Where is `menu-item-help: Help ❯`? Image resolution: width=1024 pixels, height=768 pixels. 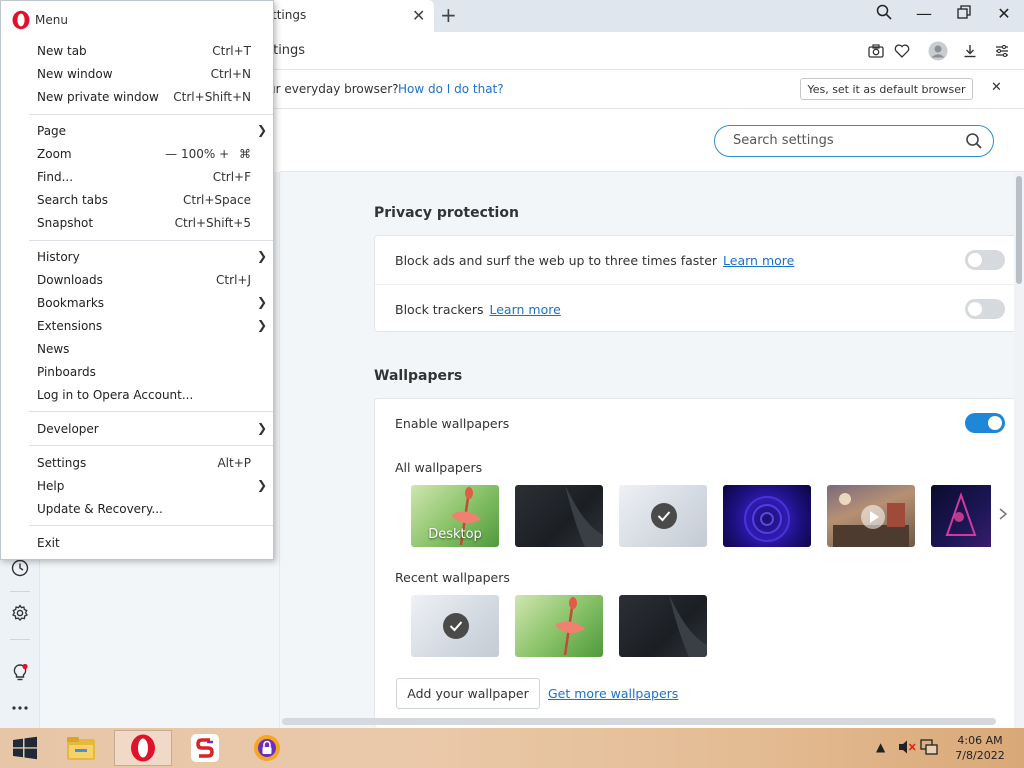 menu-item-help: Help ❯ is located at coordinates (137, 486).